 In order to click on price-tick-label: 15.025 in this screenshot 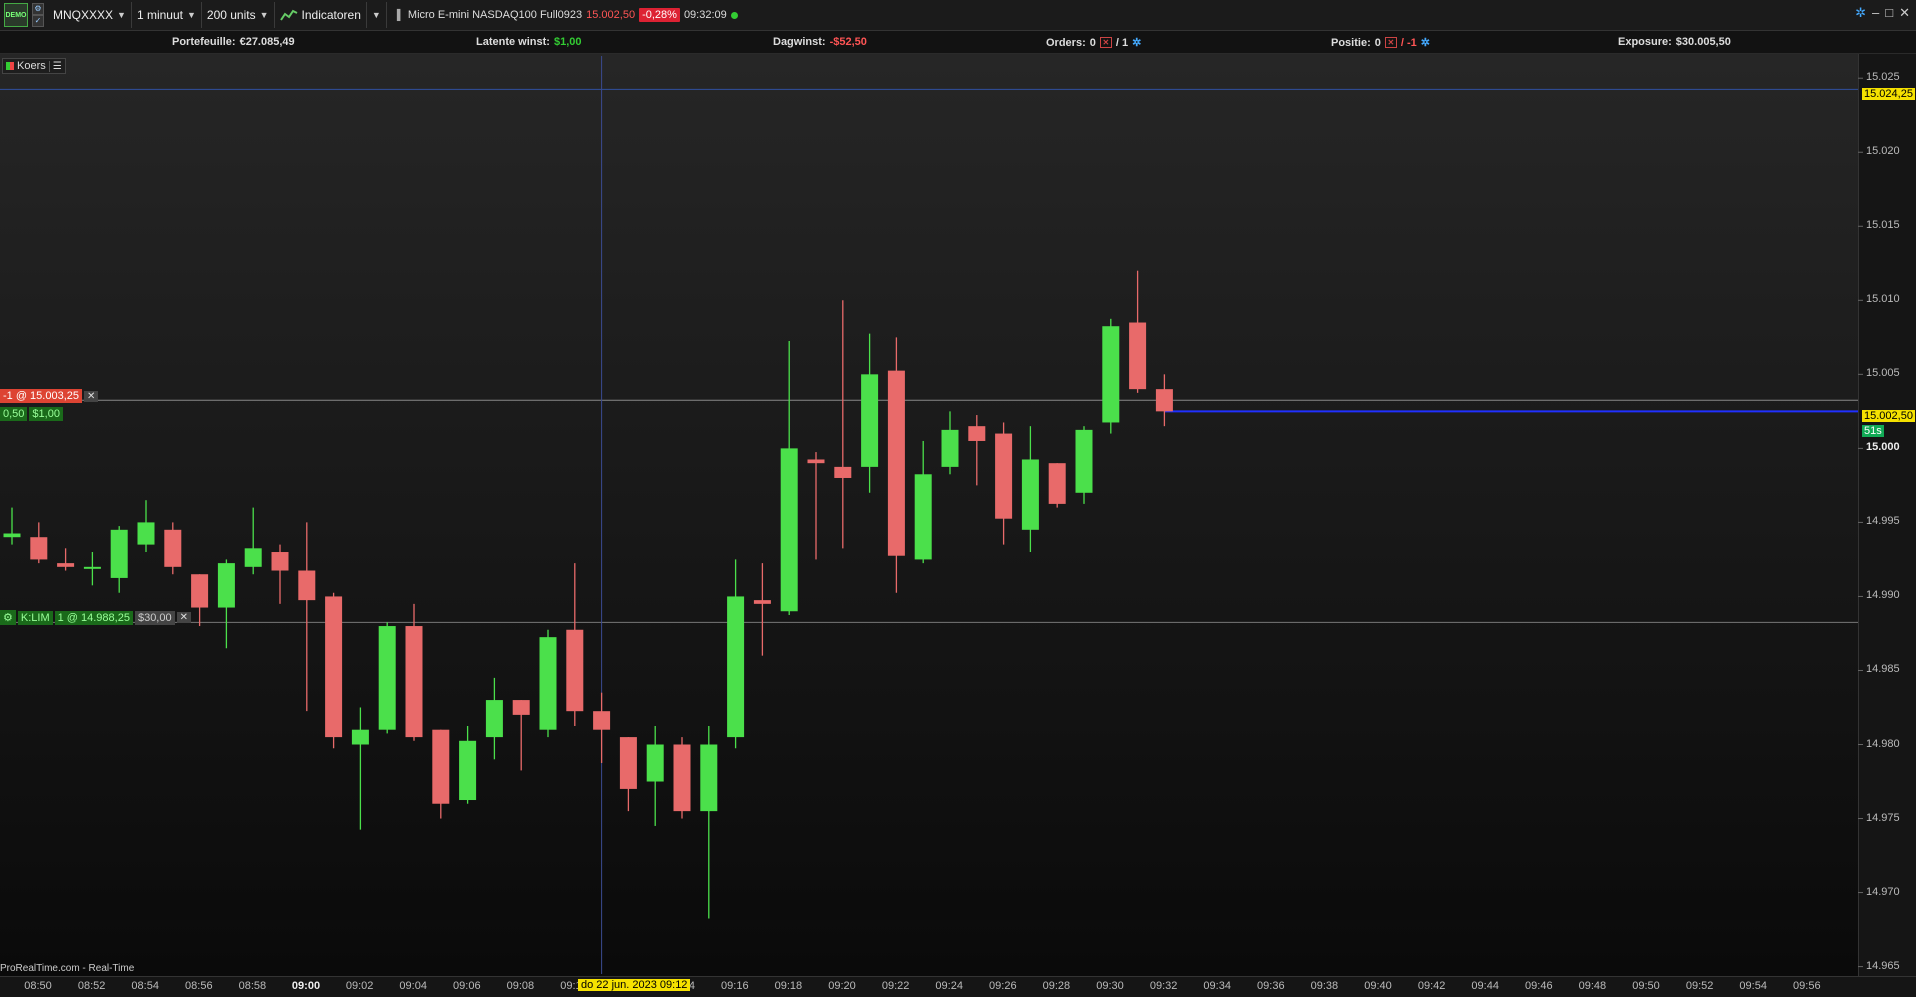, I will do `click(1883, 77)`.